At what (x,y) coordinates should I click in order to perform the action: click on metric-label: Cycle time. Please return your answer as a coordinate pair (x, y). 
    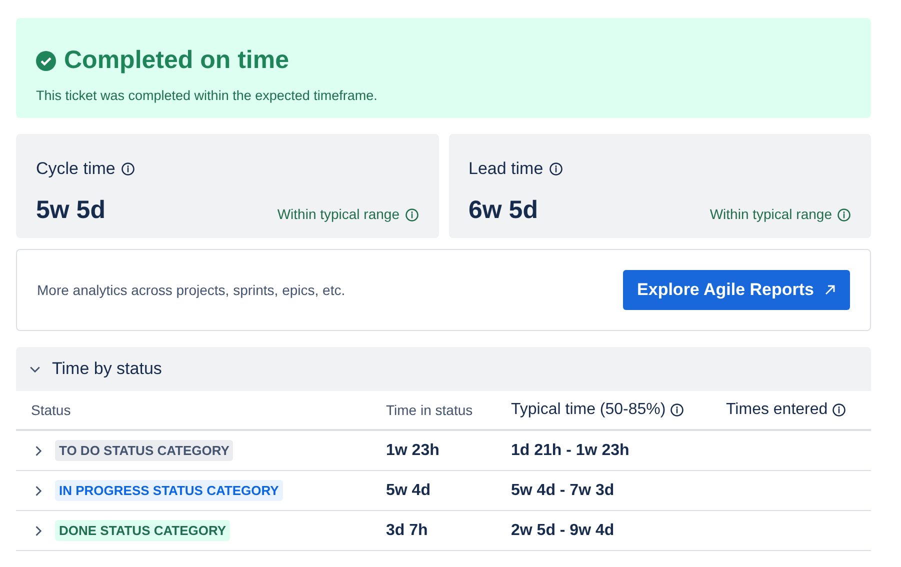
    Looking at the image, I should click on (76, 169).